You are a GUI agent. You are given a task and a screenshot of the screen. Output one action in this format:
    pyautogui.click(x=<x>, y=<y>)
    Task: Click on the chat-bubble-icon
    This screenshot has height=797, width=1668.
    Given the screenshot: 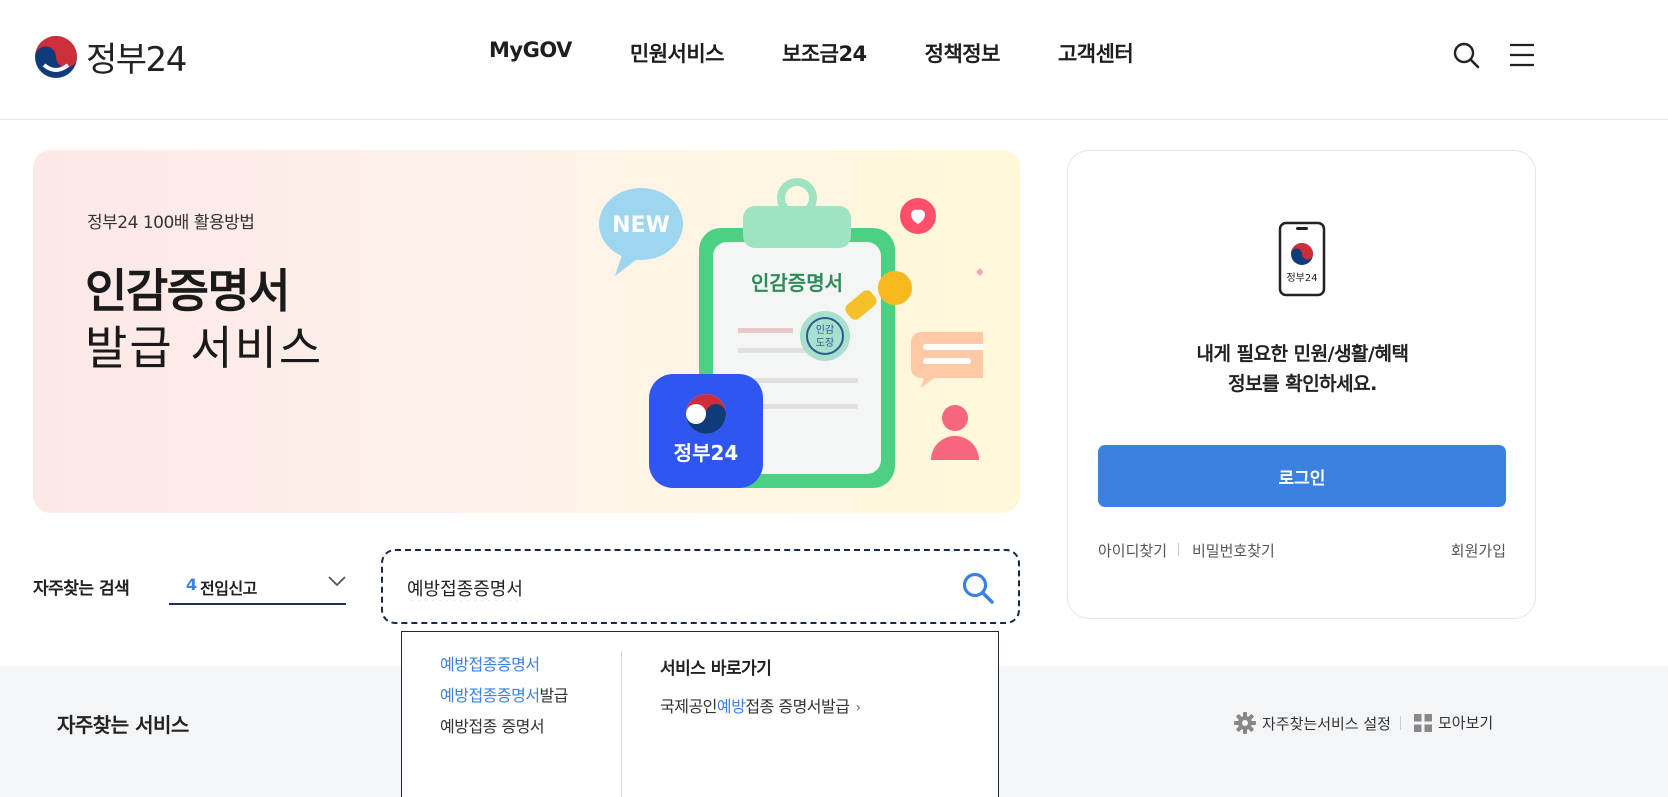 What is the action you would take?
    pyautogui.click(x=947, y=360)
    